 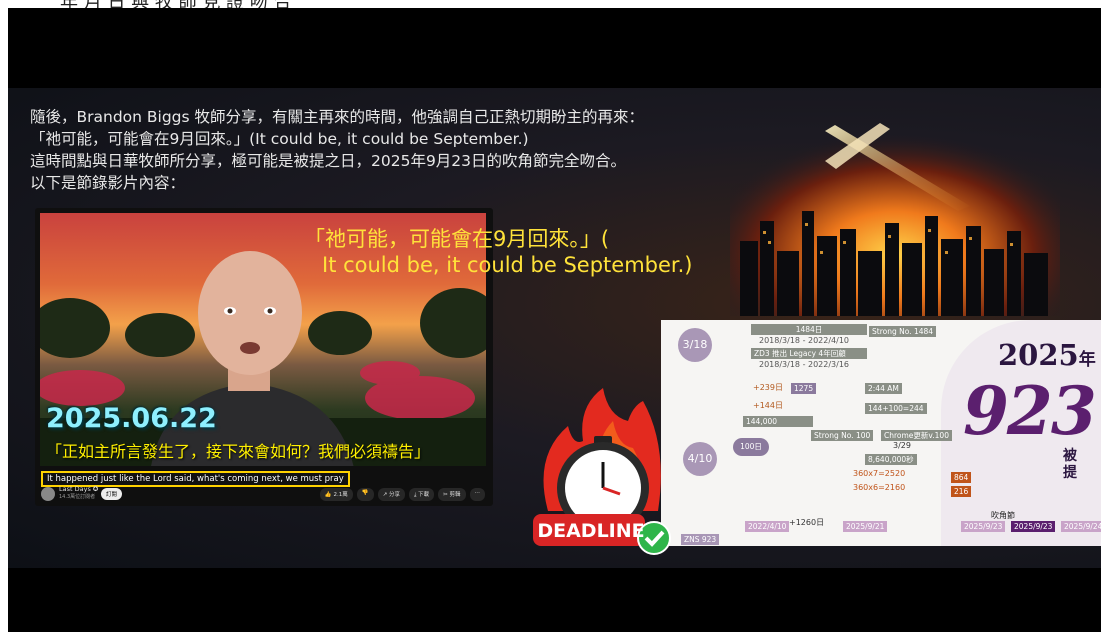 I want to click on calc-2160: 360x6=2160, so click(x=879, y=487).